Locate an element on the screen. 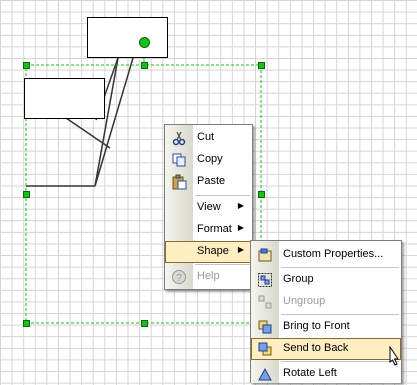 This screenshot has height=385, width=417. menu-item-help: ? Help is located at coordinates (208, 277).